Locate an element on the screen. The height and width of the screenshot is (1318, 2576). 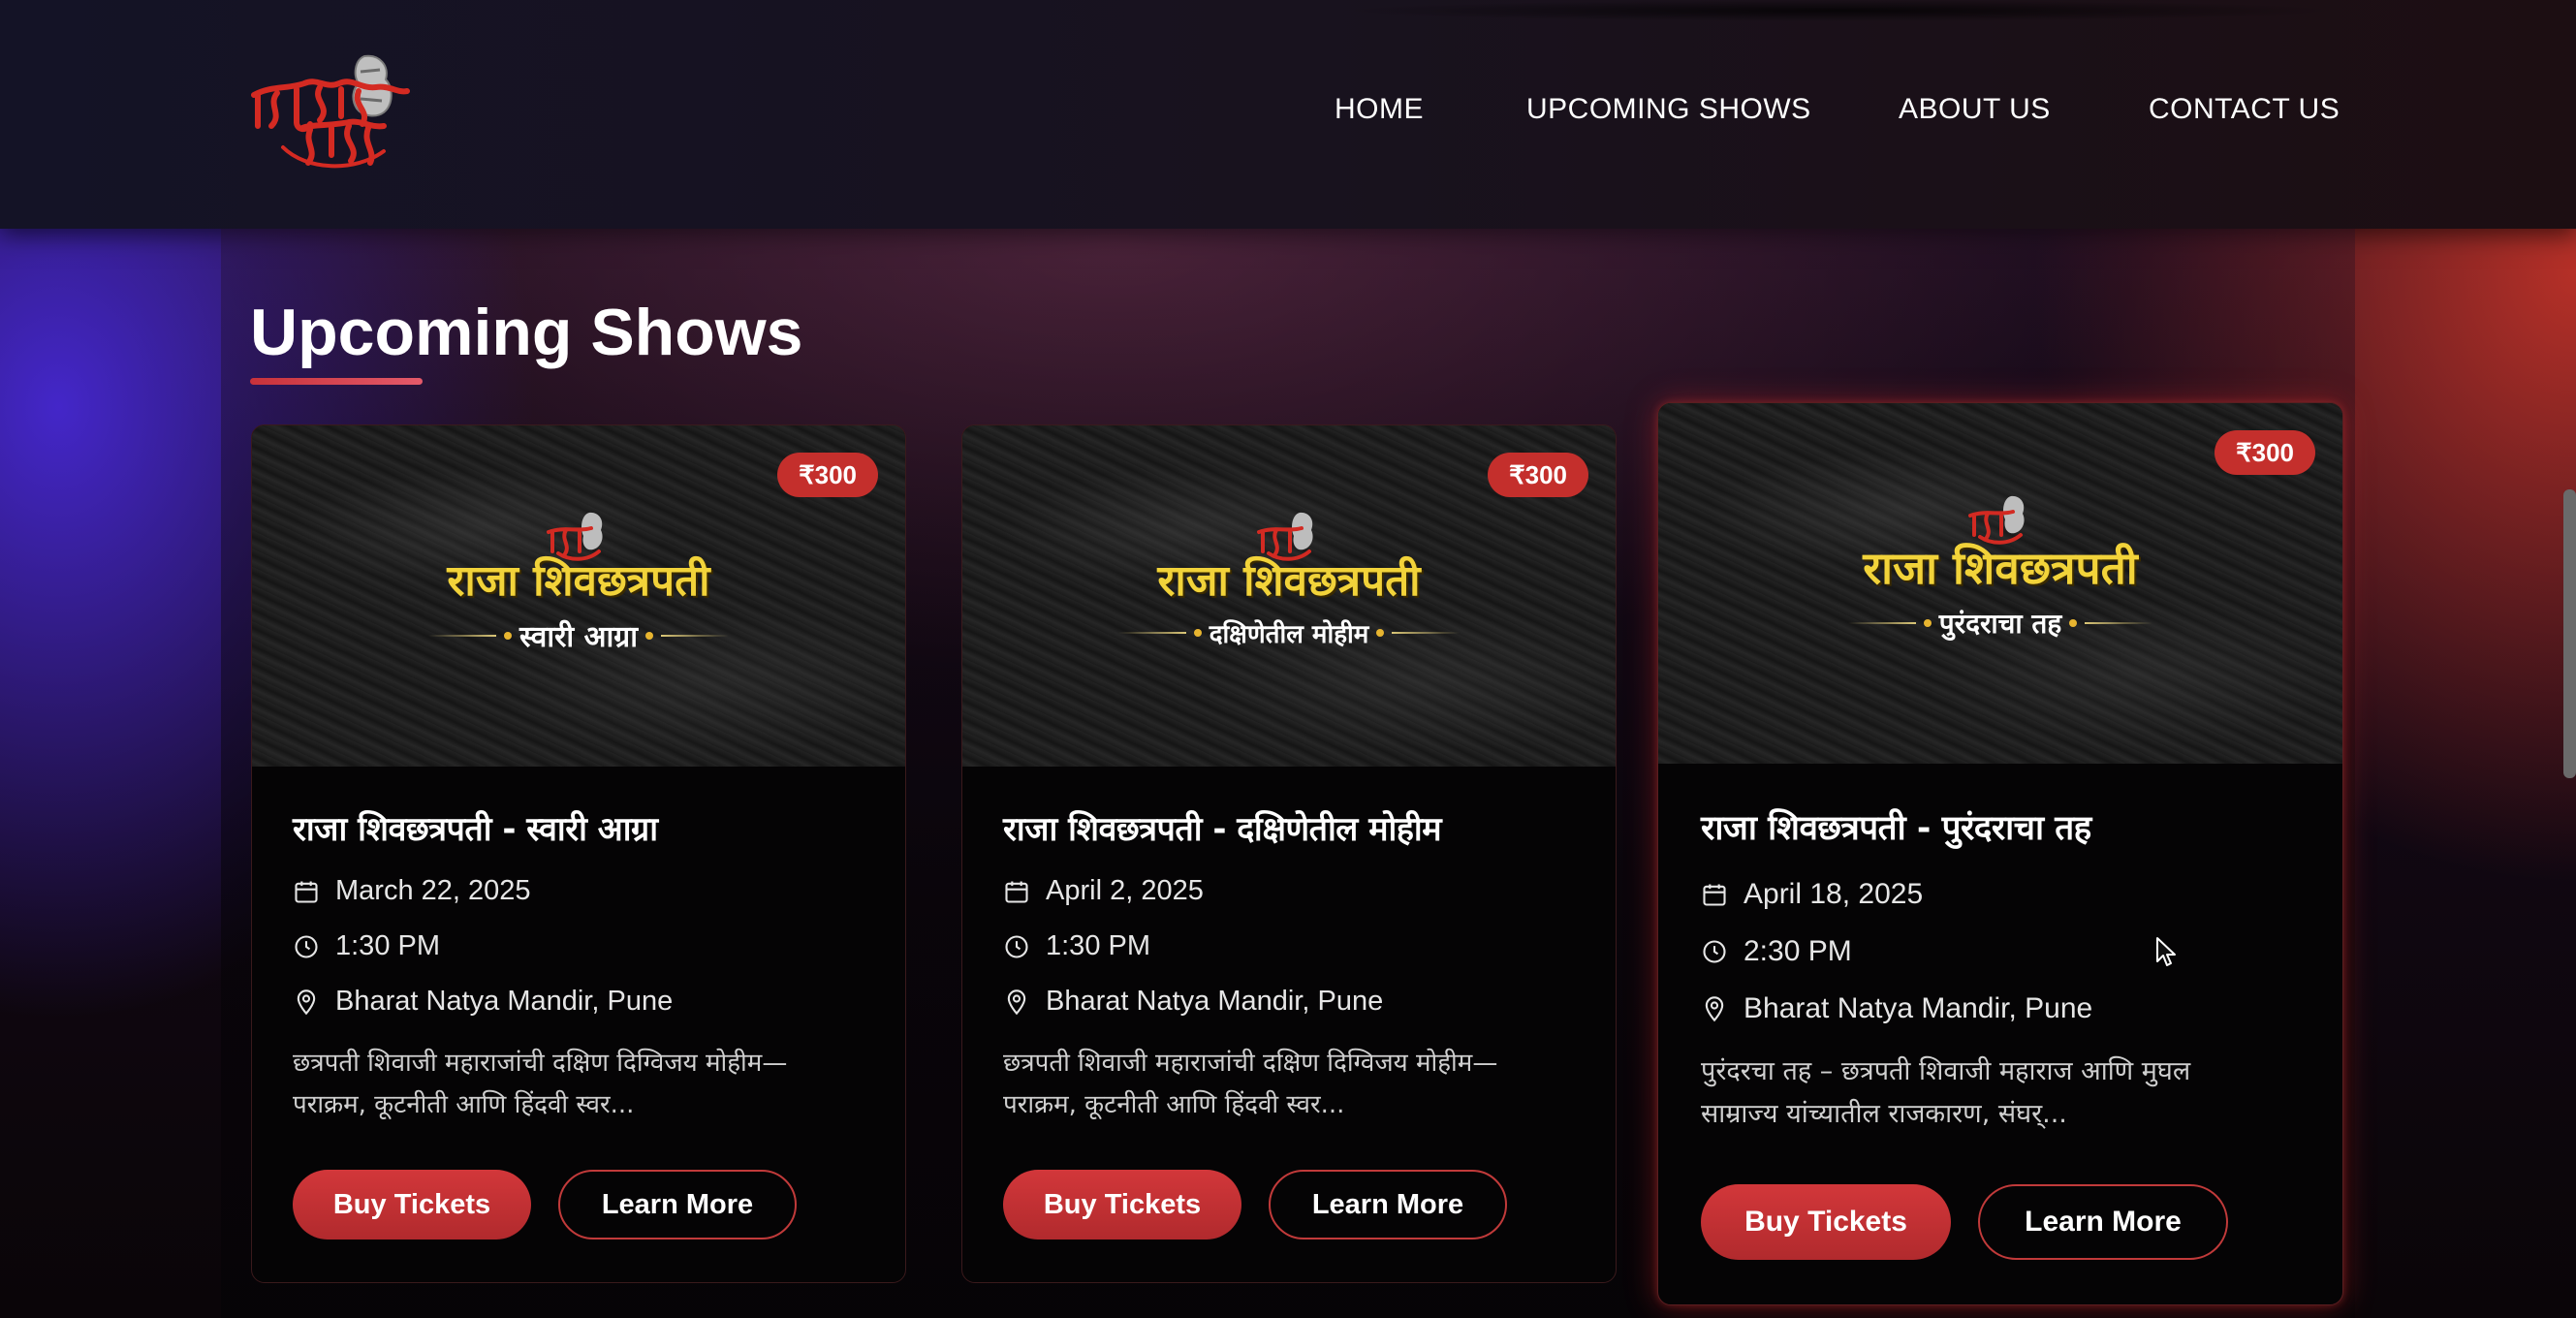
logo-emblem is located at coordinates (330, 111).